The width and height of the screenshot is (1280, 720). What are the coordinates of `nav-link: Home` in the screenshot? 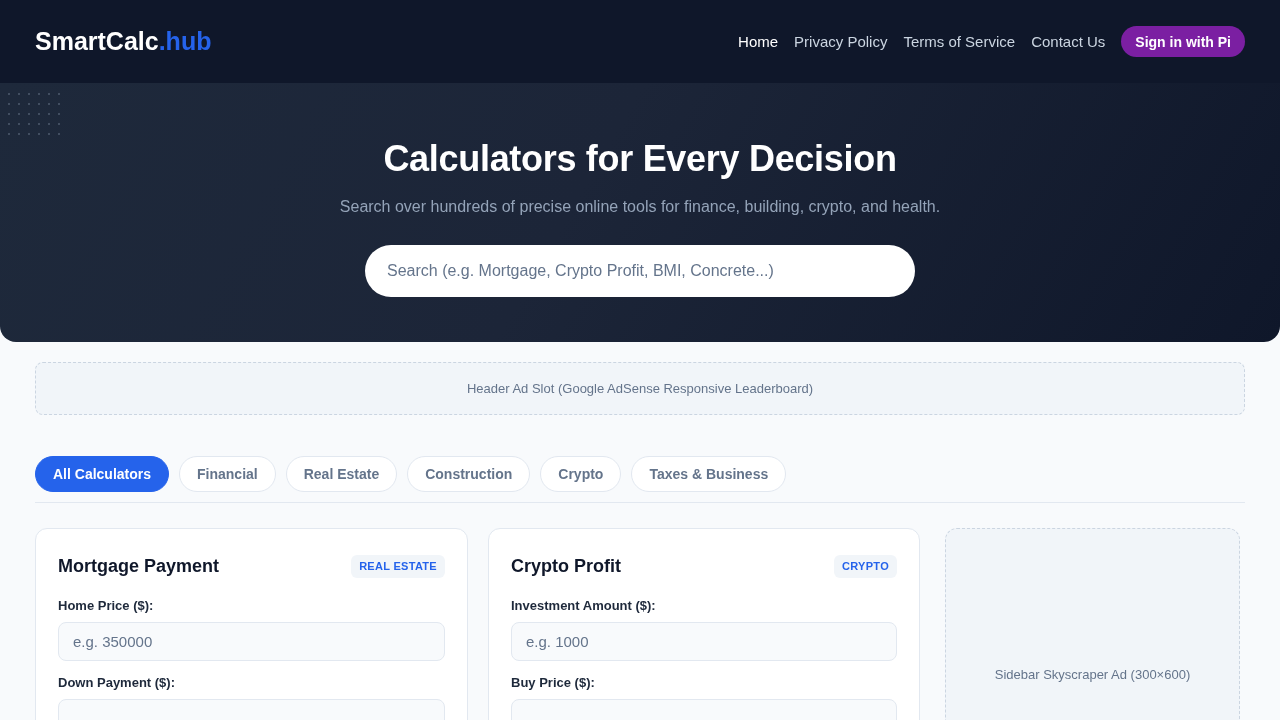 It's located at (758, 41).